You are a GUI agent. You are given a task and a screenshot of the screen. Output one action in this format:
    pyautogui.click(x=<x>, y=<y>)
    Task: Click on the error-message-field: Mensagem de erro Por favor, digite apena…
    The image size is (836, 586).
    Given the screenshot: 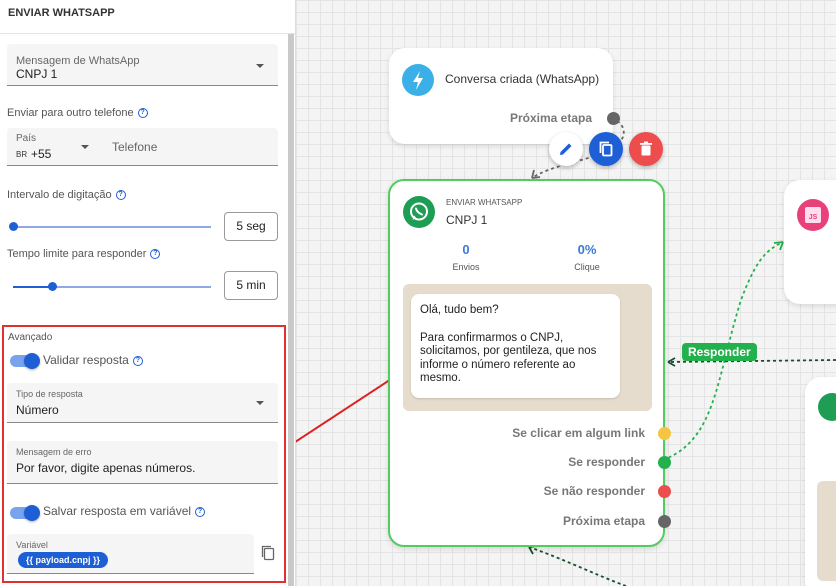 What is the action you would take?
    pyautogui.click(x=142, y=462)
    